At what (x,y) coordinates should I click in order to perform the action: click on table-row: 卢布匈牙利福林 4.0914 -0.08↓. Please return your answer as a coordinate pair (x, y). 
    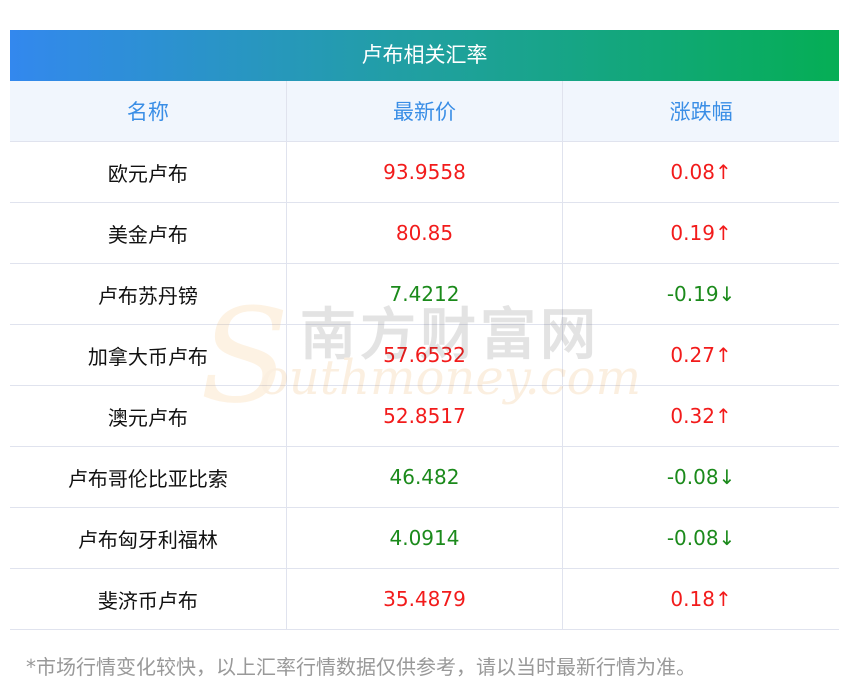
    Looking at the image, I should click on (424, 538).